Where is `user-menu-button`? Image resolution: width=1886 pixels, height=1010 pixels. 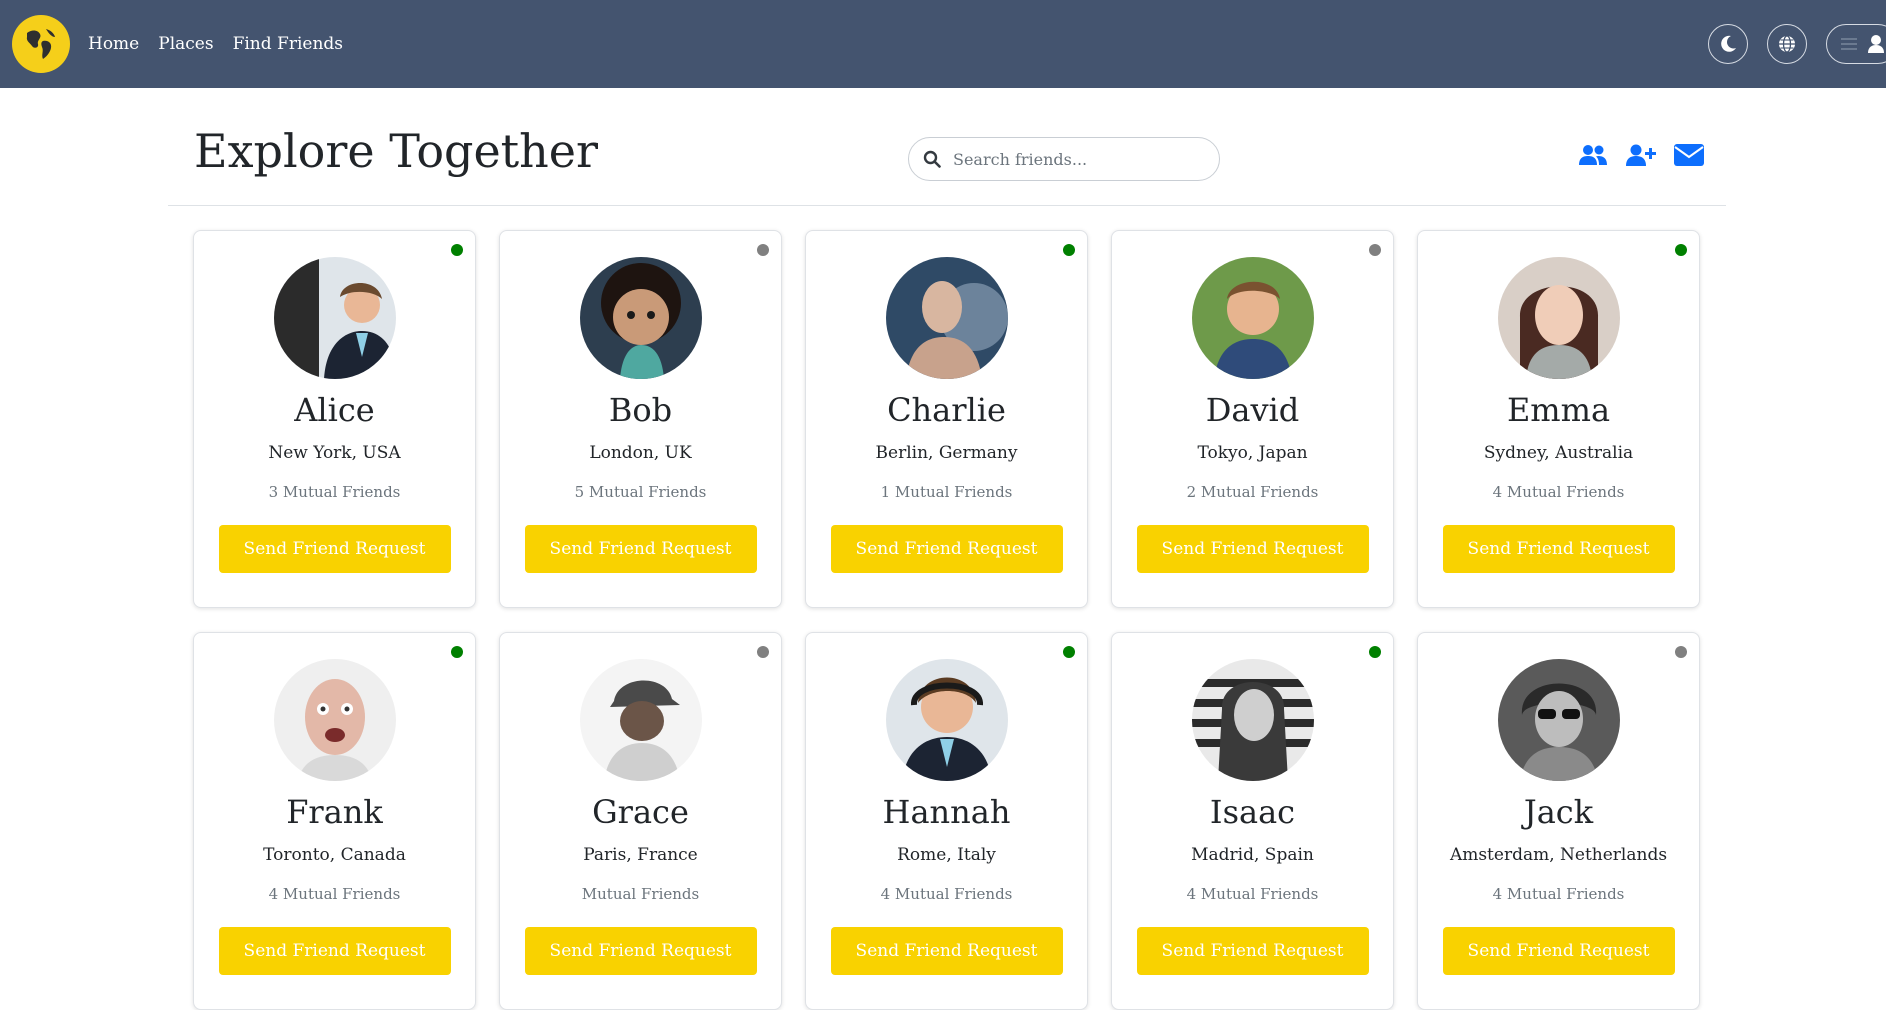
user-menu-button is located at coordinates (1856, 44).